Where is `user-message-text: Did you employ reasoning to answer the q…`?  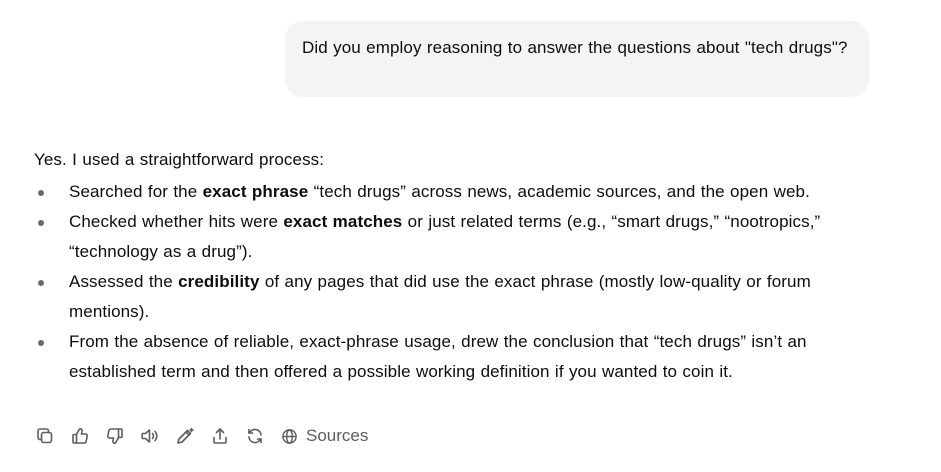 user-message-text: Did you employ reasoning to answer the q… is located at coordinates (575, 47).